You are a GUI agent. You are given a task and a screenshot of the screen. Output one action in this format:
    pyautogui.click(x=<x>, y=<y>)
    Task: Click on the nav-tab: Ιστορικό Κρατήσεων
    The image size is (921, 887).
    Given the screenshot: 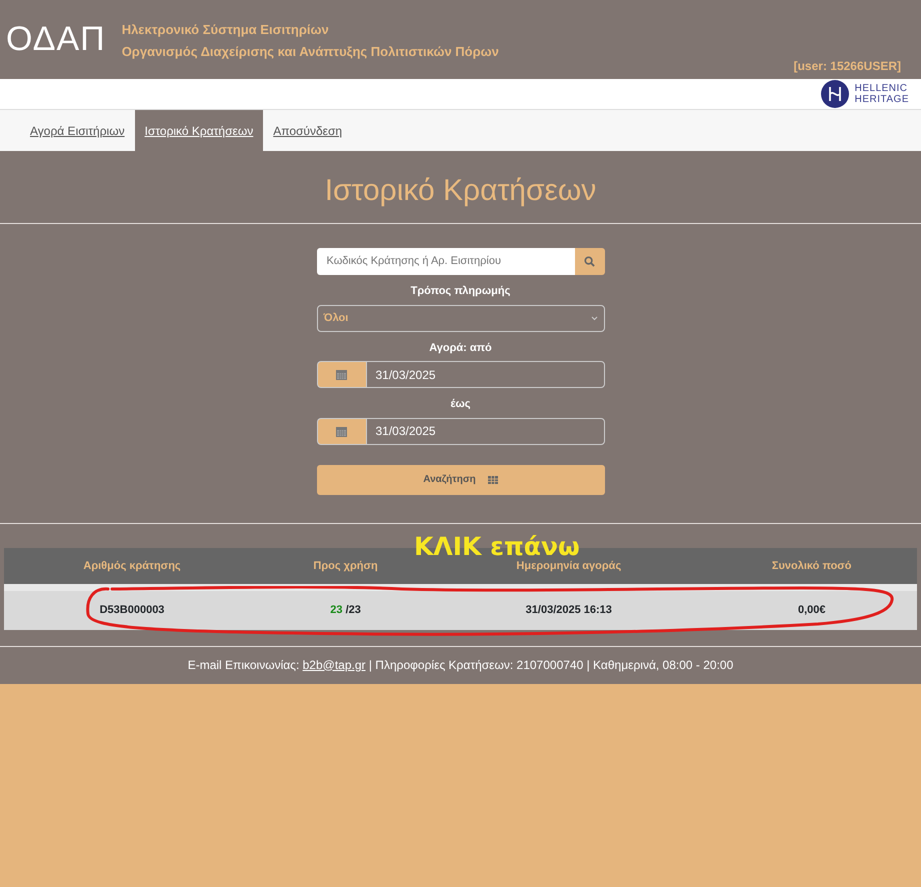 What is the action you would take?
    pyautogui.click(x=199, y=130)
    